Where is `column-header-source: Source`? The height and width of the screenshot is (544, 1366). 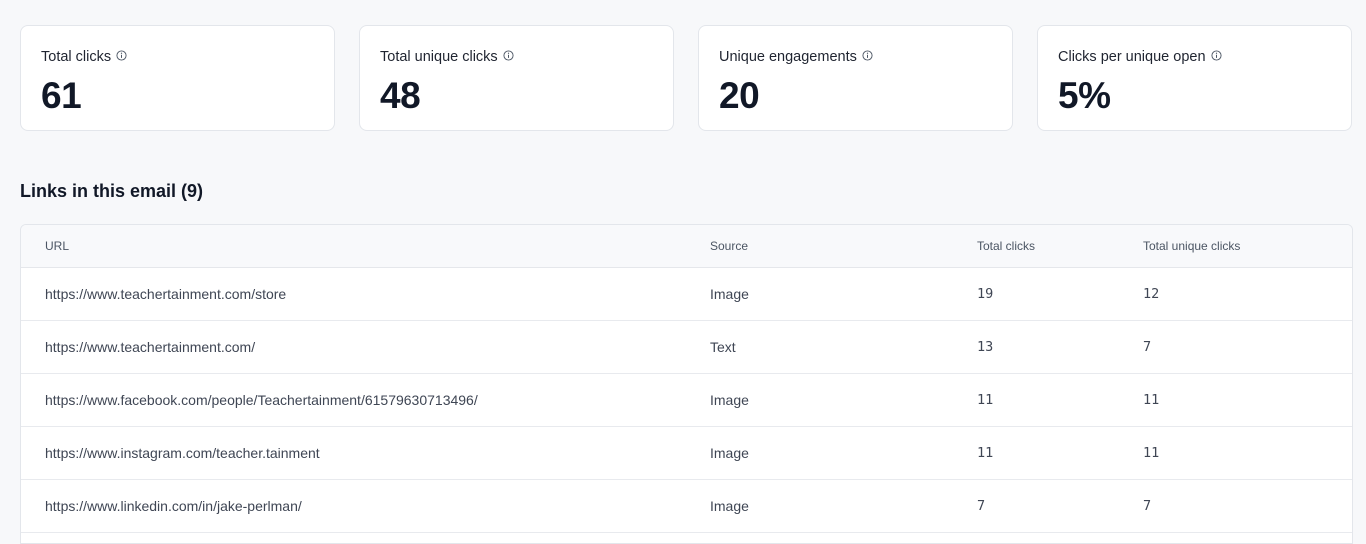
column-header-source: Source is located at coordinates (729, 246).